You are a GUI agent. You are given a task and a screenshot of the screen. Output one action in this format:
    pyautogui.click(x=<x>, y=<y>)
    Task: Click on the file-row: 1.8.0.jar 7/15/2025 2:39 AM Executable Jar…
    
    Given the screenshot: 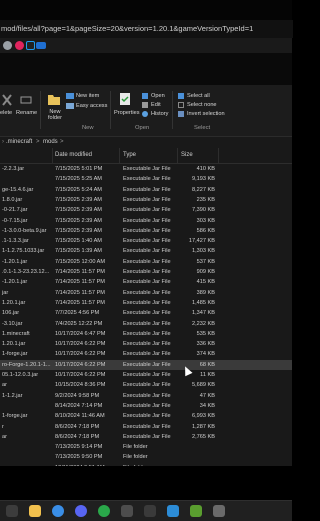 What is the action you would take?
    pyautogui.click(x=146, y=200)
    